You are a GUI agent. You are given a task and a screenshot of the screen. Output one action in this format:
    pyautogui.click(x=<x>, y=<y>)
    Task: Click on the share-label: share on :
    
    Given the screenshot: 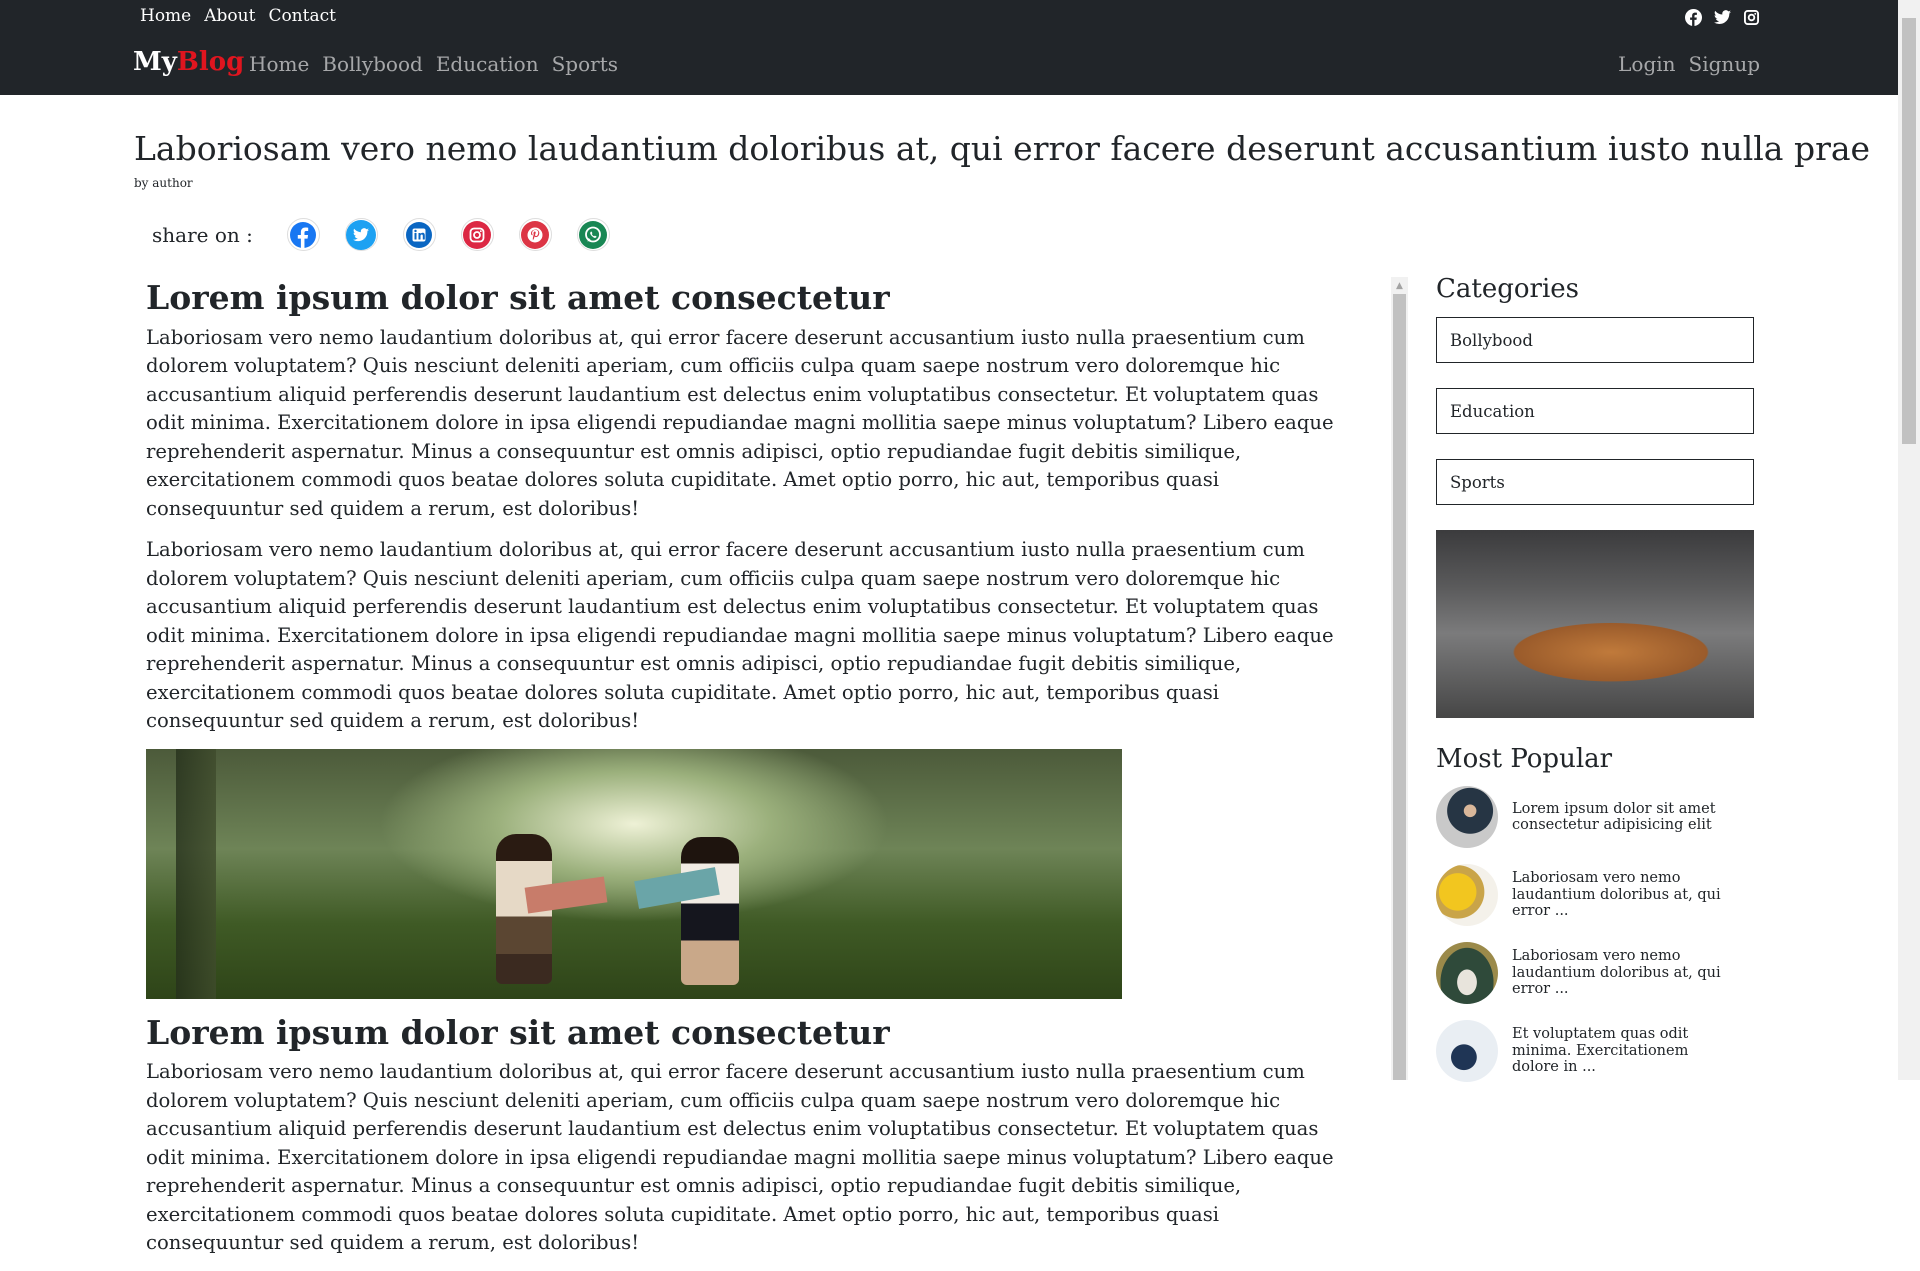 What is the action you would take?
    pyautogui.click(x=202, y=234)
    